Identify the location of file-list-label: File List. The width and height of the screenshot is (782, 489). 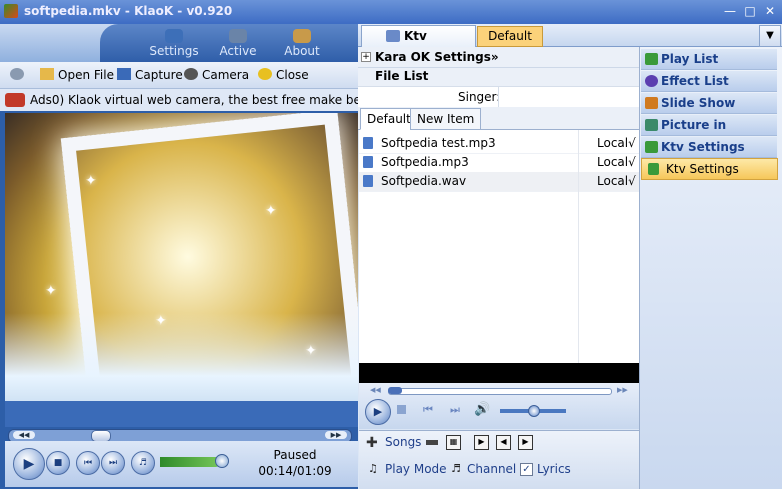
(402, 76).